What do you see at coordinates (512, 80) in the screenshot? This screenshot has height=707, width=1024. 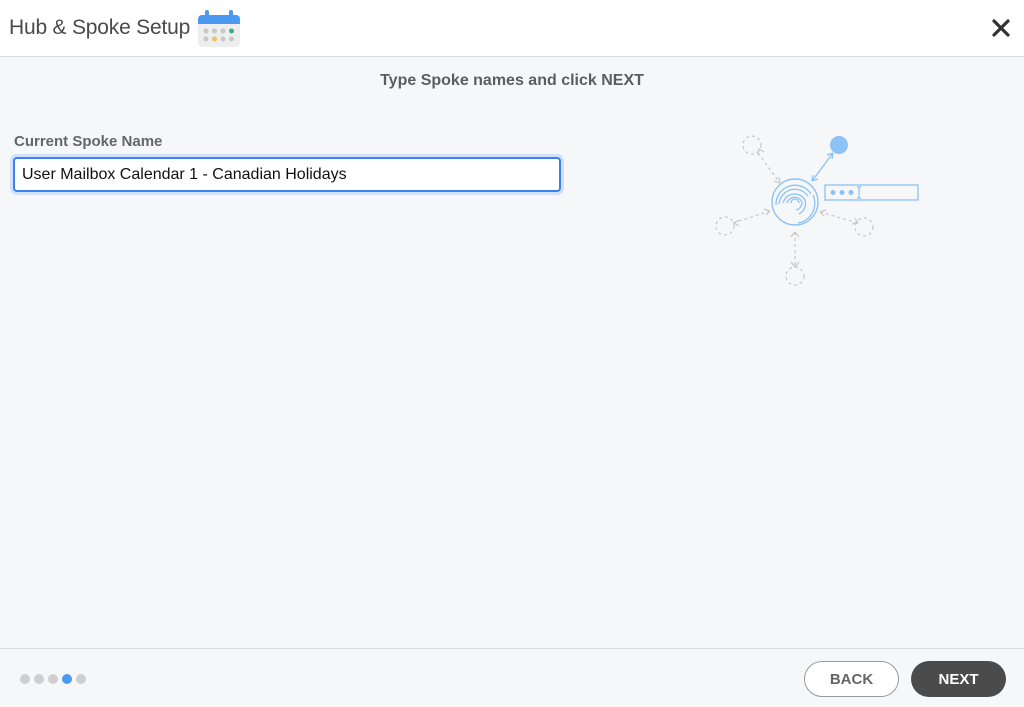 I see `instruction-text: Type Spoke names and click NEXT` at bounding box center [512, 80].